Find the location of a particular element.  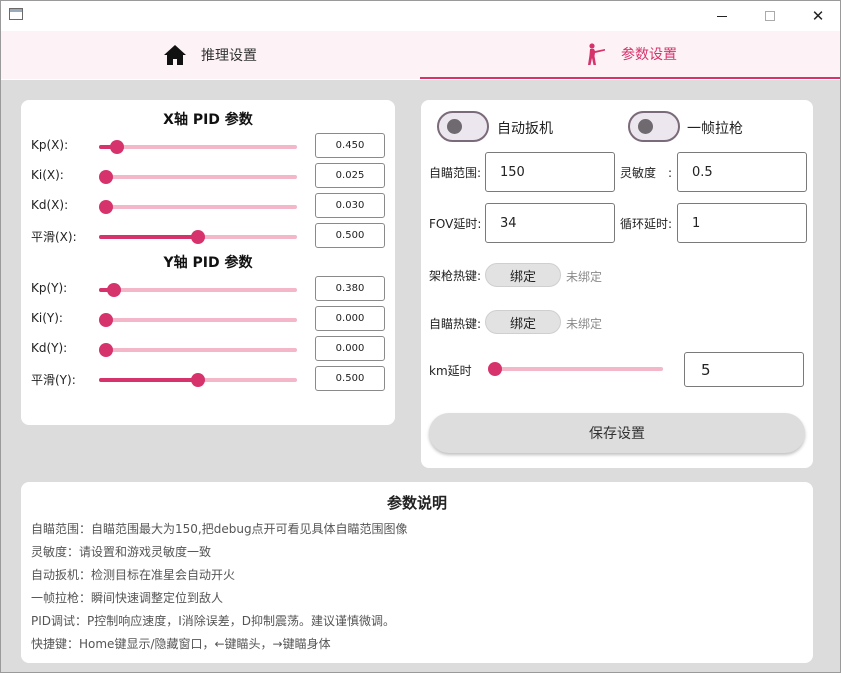

smooth-x-slider is located at coordinates (198, 237).